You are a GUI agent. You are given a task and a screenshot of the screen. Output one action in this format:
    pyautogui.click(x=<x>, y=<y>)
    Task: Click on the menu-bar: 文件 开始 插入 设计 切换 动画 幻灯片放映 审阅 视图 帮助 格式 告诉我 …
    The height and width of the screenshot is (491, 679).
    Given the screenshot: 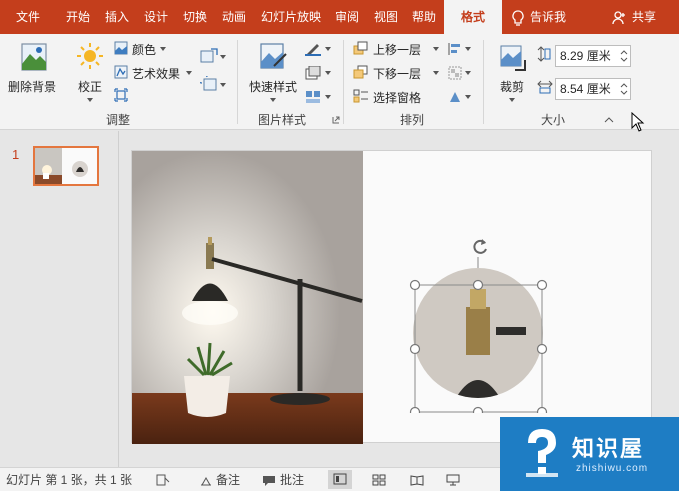 What is the action you would take?
    pyautogui.click(x=339, y=17)
    